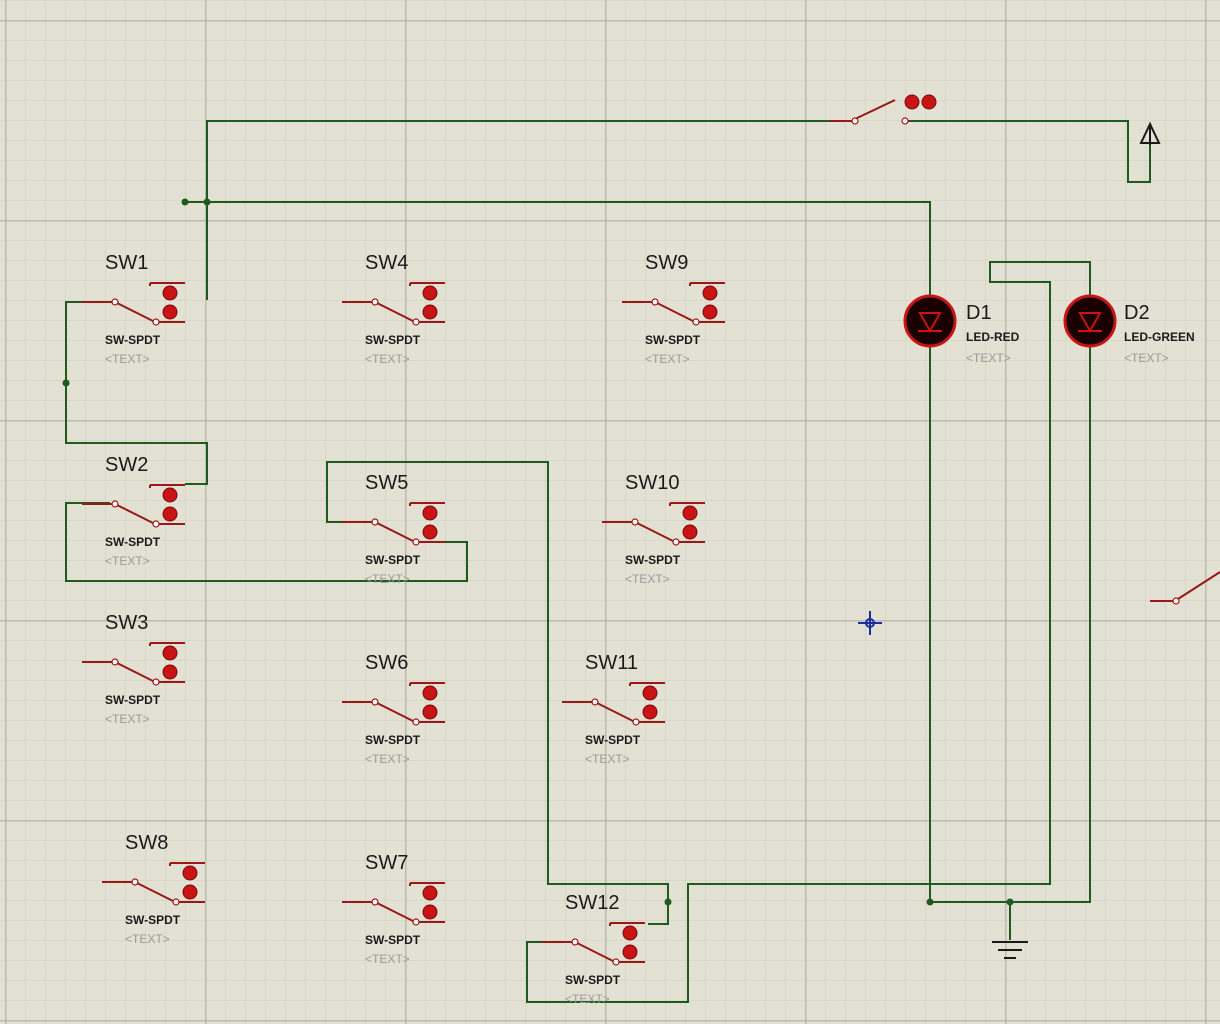 This screenshot has width=1220, height=1024. I want to click on switch-ref: SW5, so click(386, 483).